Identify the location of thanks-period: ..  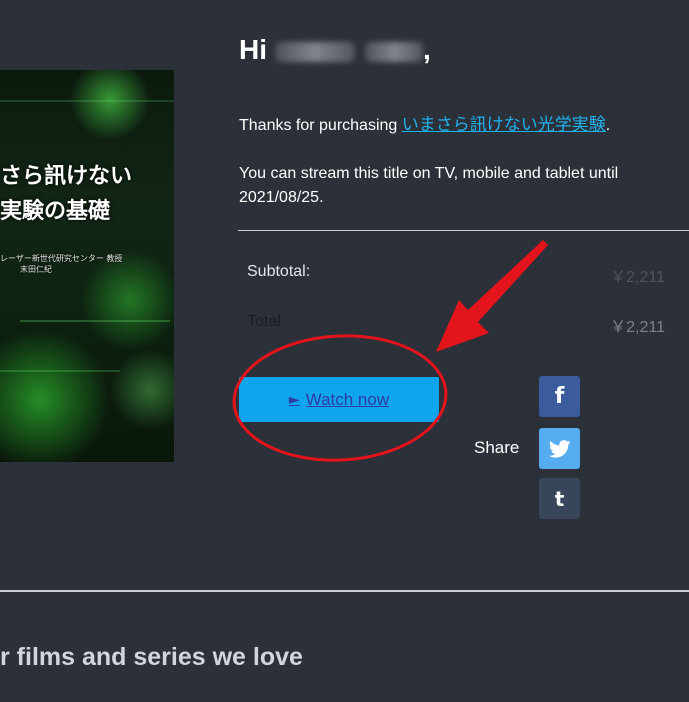
(608, 125).